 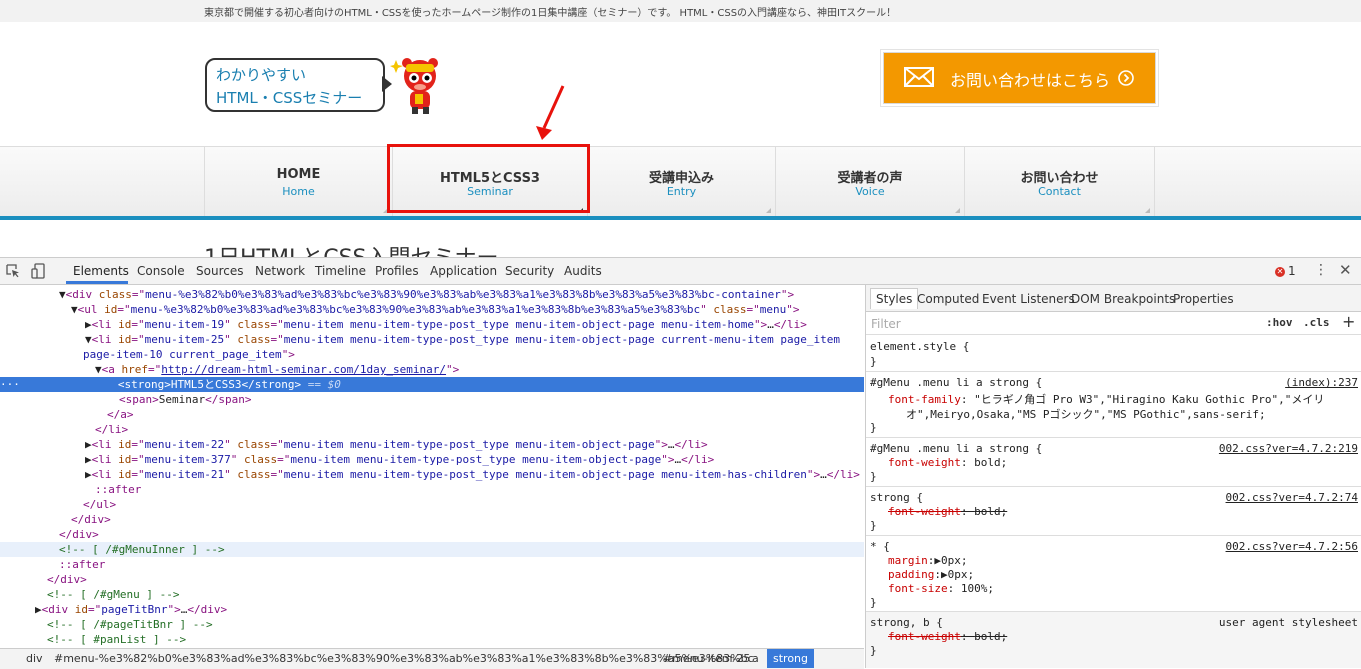 What do you see at coordinates (1126, 78) in the screenshot?
I see `arrow-circle-icon` at bounding box center [1126, 78].